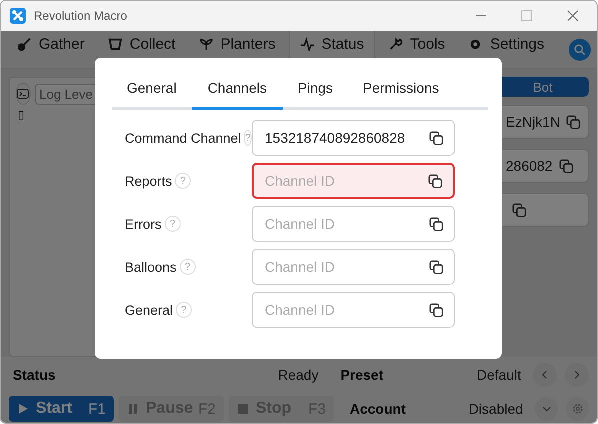 This screenshot has width=598, height=424. I want to click on channel-label: Command Channel, so click(183, 138).